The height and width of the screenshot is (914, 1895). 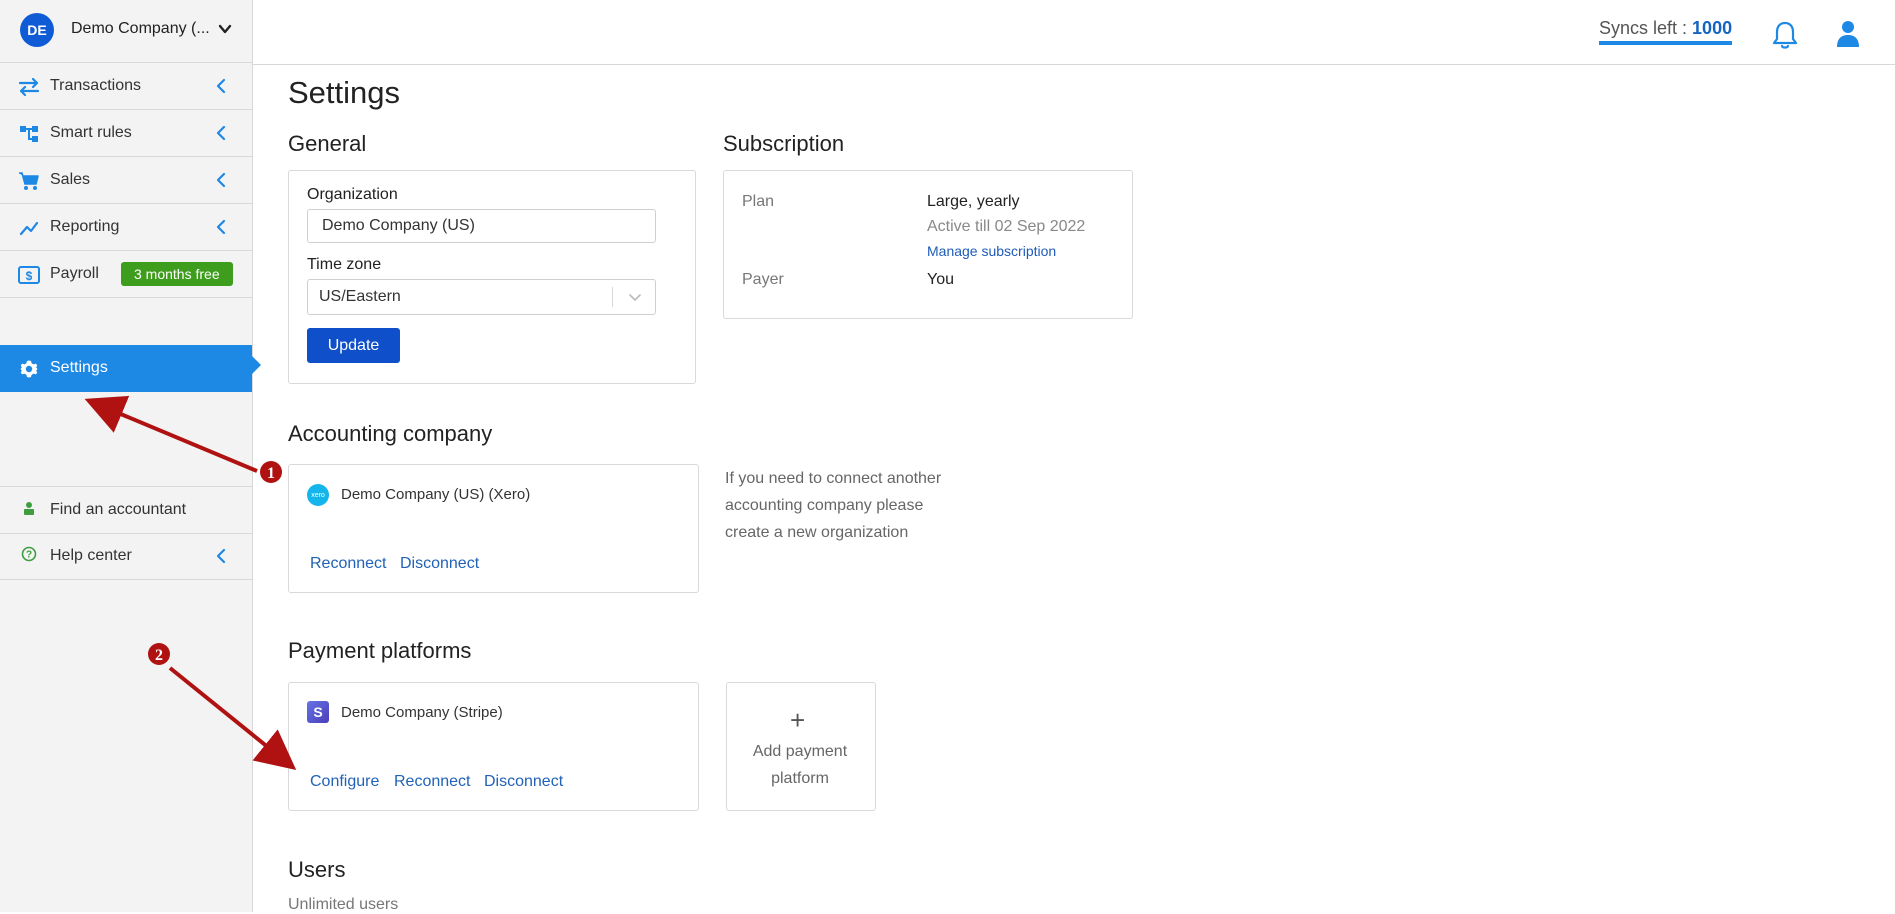 I want to click on sidebar-item-smart-rules: Smart rules, so click(x=126, y=133).